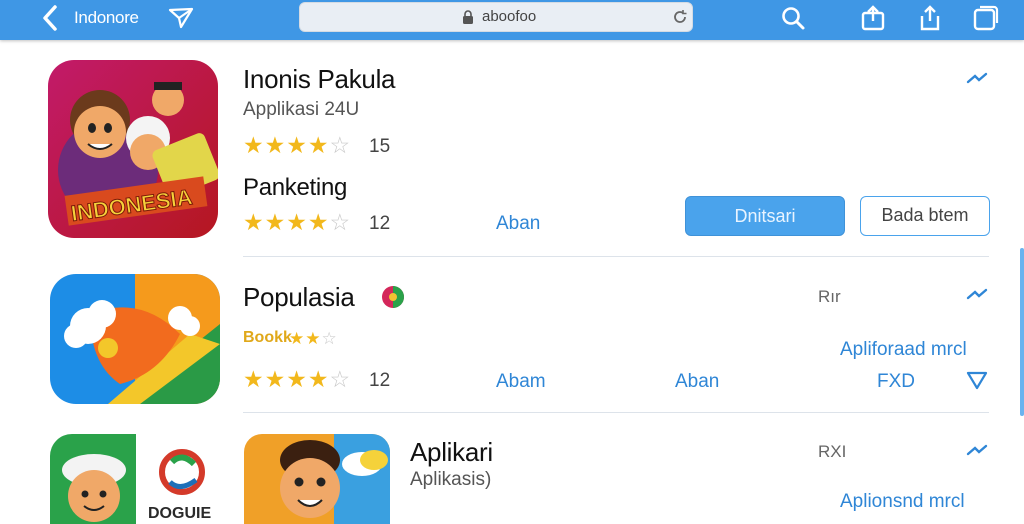 The image size is (1024, 524). I want to click on link-abam: Abam, so click(521, 382).